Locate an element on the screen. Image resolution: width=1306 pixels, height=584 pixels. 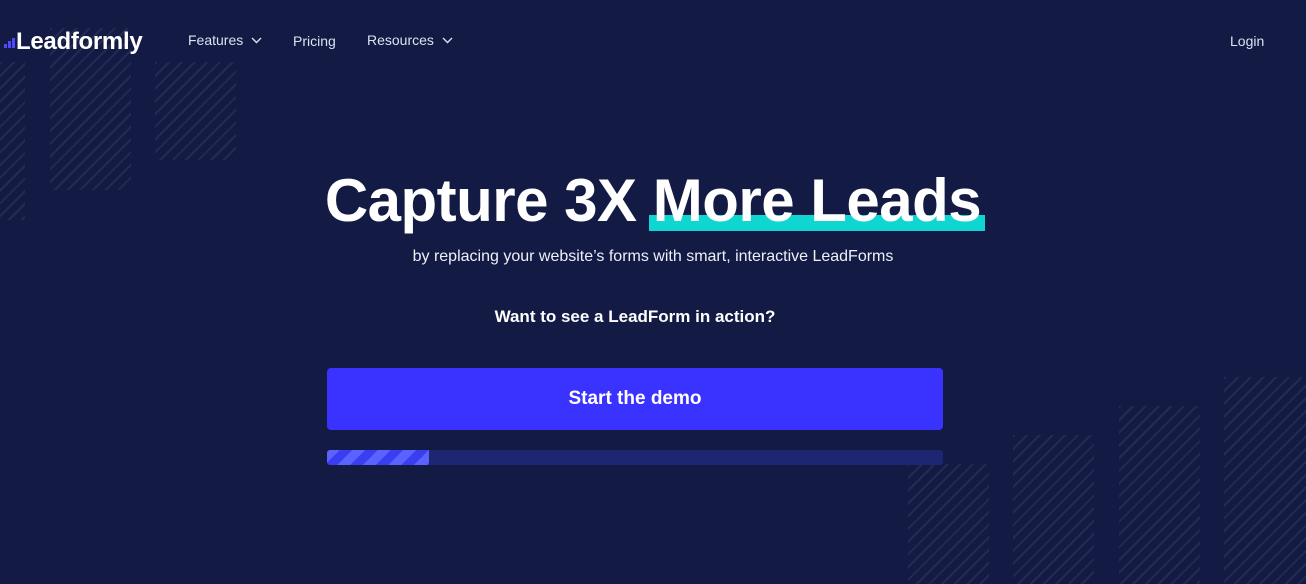
login-link: Login is located at coordinates (1247, 41).